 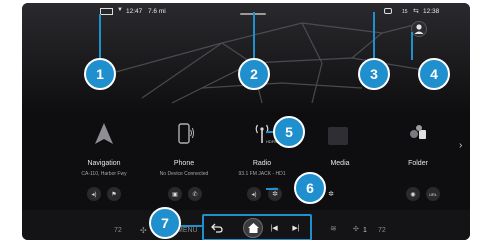 What do you see at coordinates (374, 74) in the screenshot?
I see `callout-3: 3` at bounding box center [374, 74].